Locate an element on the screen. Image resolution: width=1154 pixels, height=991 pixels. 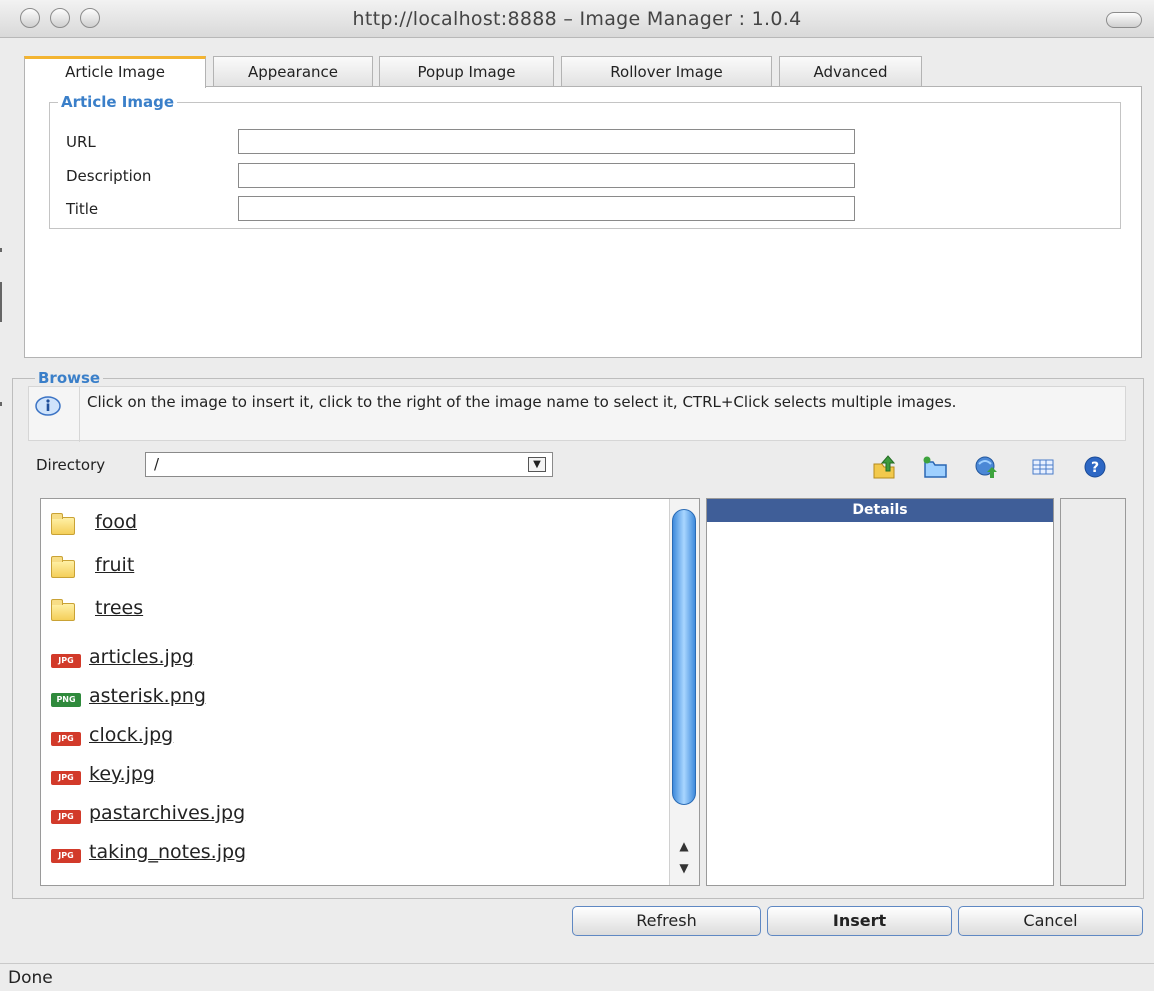
file-link: key.jpg is located at coordinates (122, 774).